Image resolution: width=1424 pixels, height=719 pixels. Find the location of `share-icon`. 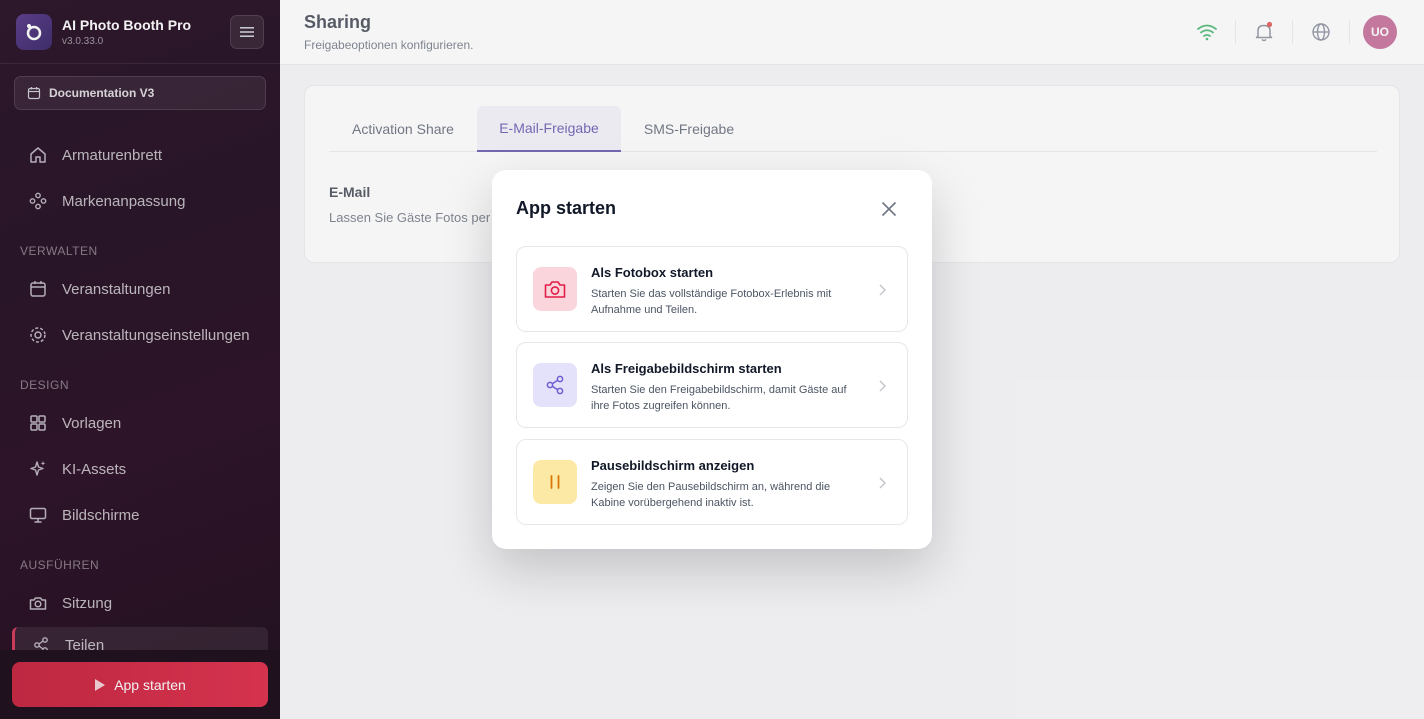

share-icon is located at coordinates (555, 385).